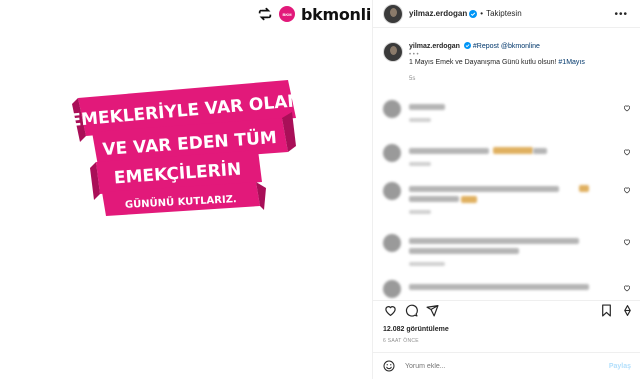 The width and height of the screenshot is (640, 379). Describe the element at coordinates (389, 366) in the screenshot. I see `emoji-picker-icon` at that location.